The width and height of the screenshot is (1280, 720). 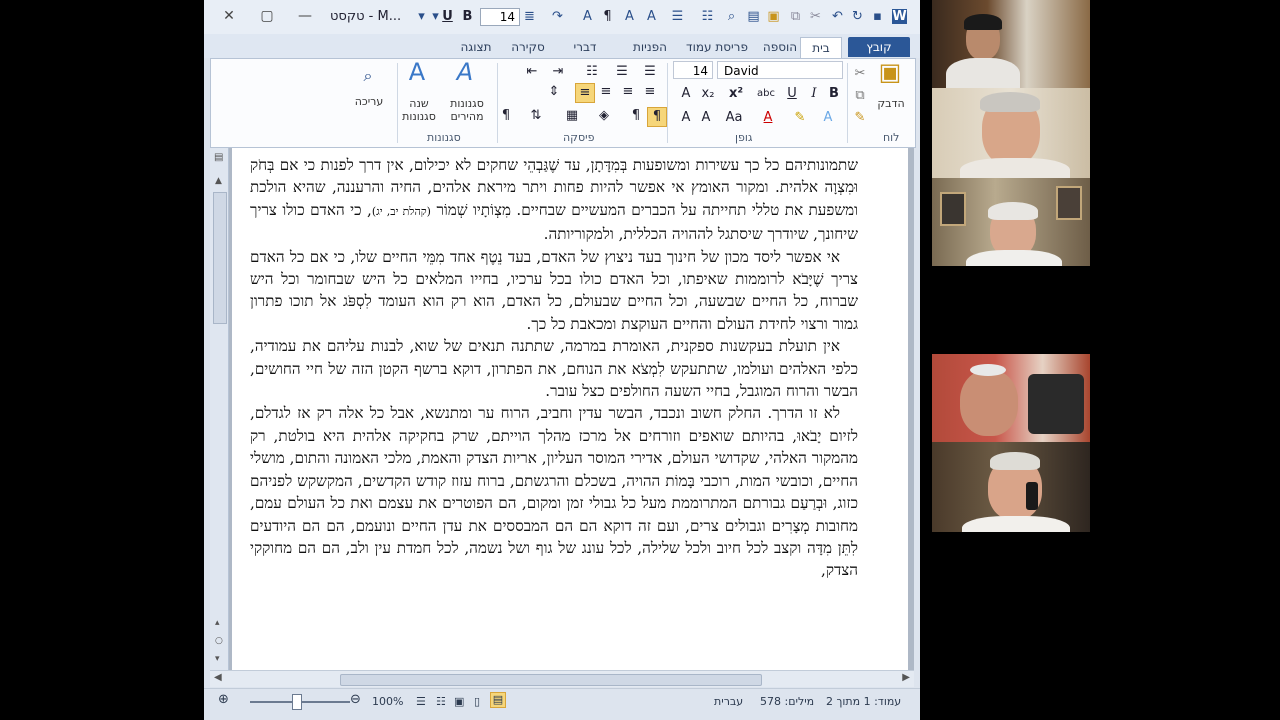 What do you see at coordinates (728, 701) in the screenshot?
I see `language-indicator: עברית` at bounding box center [728, 701].